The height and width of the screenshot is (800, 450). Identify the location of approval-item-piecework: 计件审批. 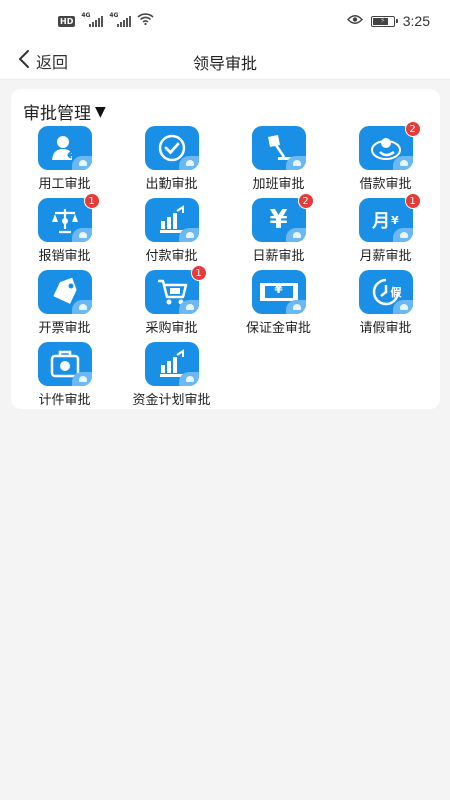
(64, 378).